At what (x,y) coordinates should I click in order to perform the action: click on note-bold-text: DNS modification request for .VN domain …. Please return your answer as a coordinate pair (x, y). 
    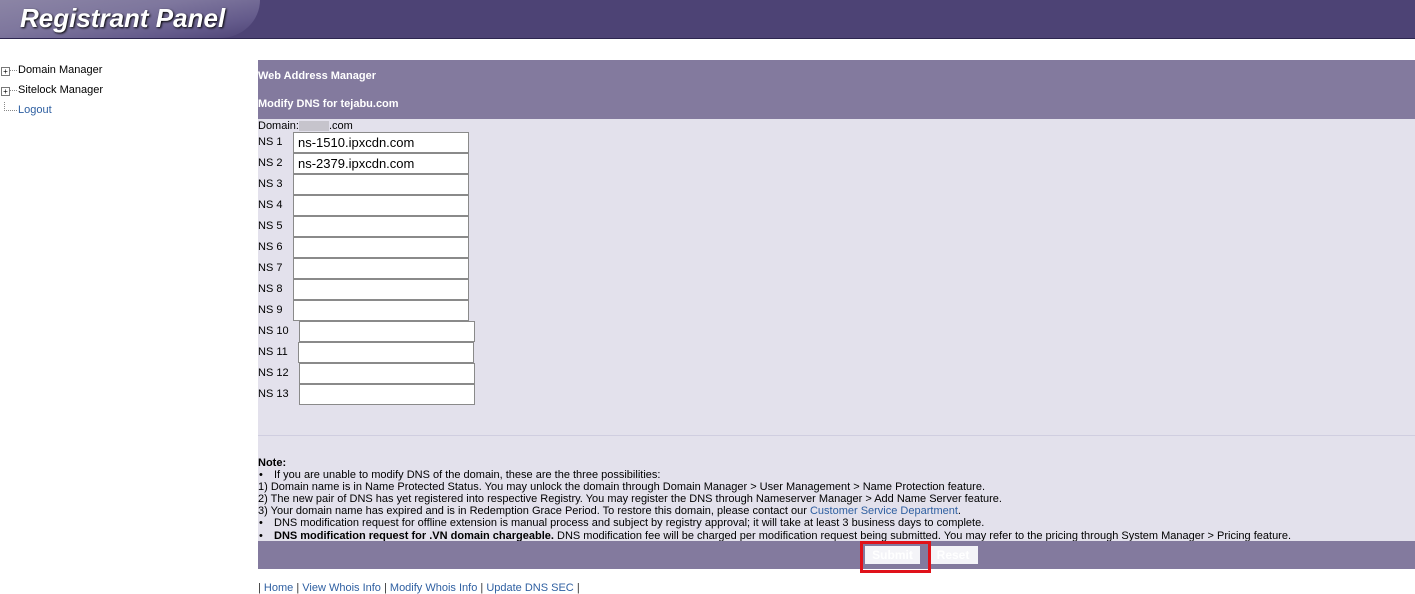
    Looking at the image, I should click on (414, 535).